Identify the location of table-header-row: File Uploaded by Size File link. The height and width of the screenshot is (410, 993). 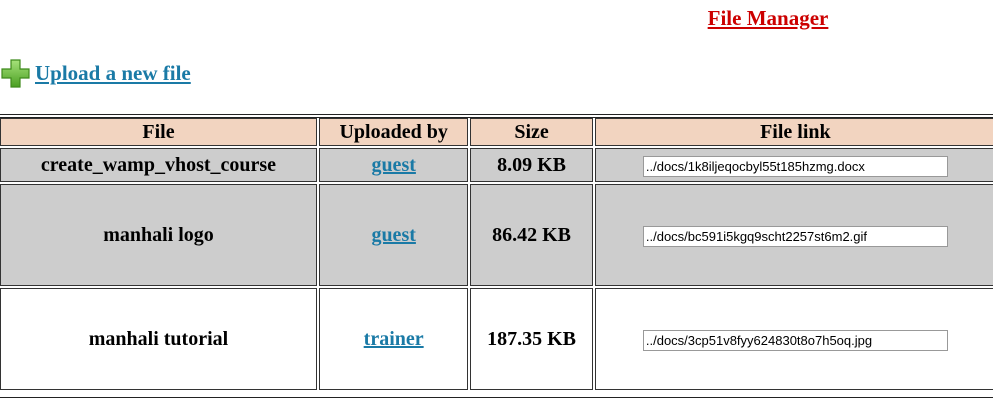
(496, 132).